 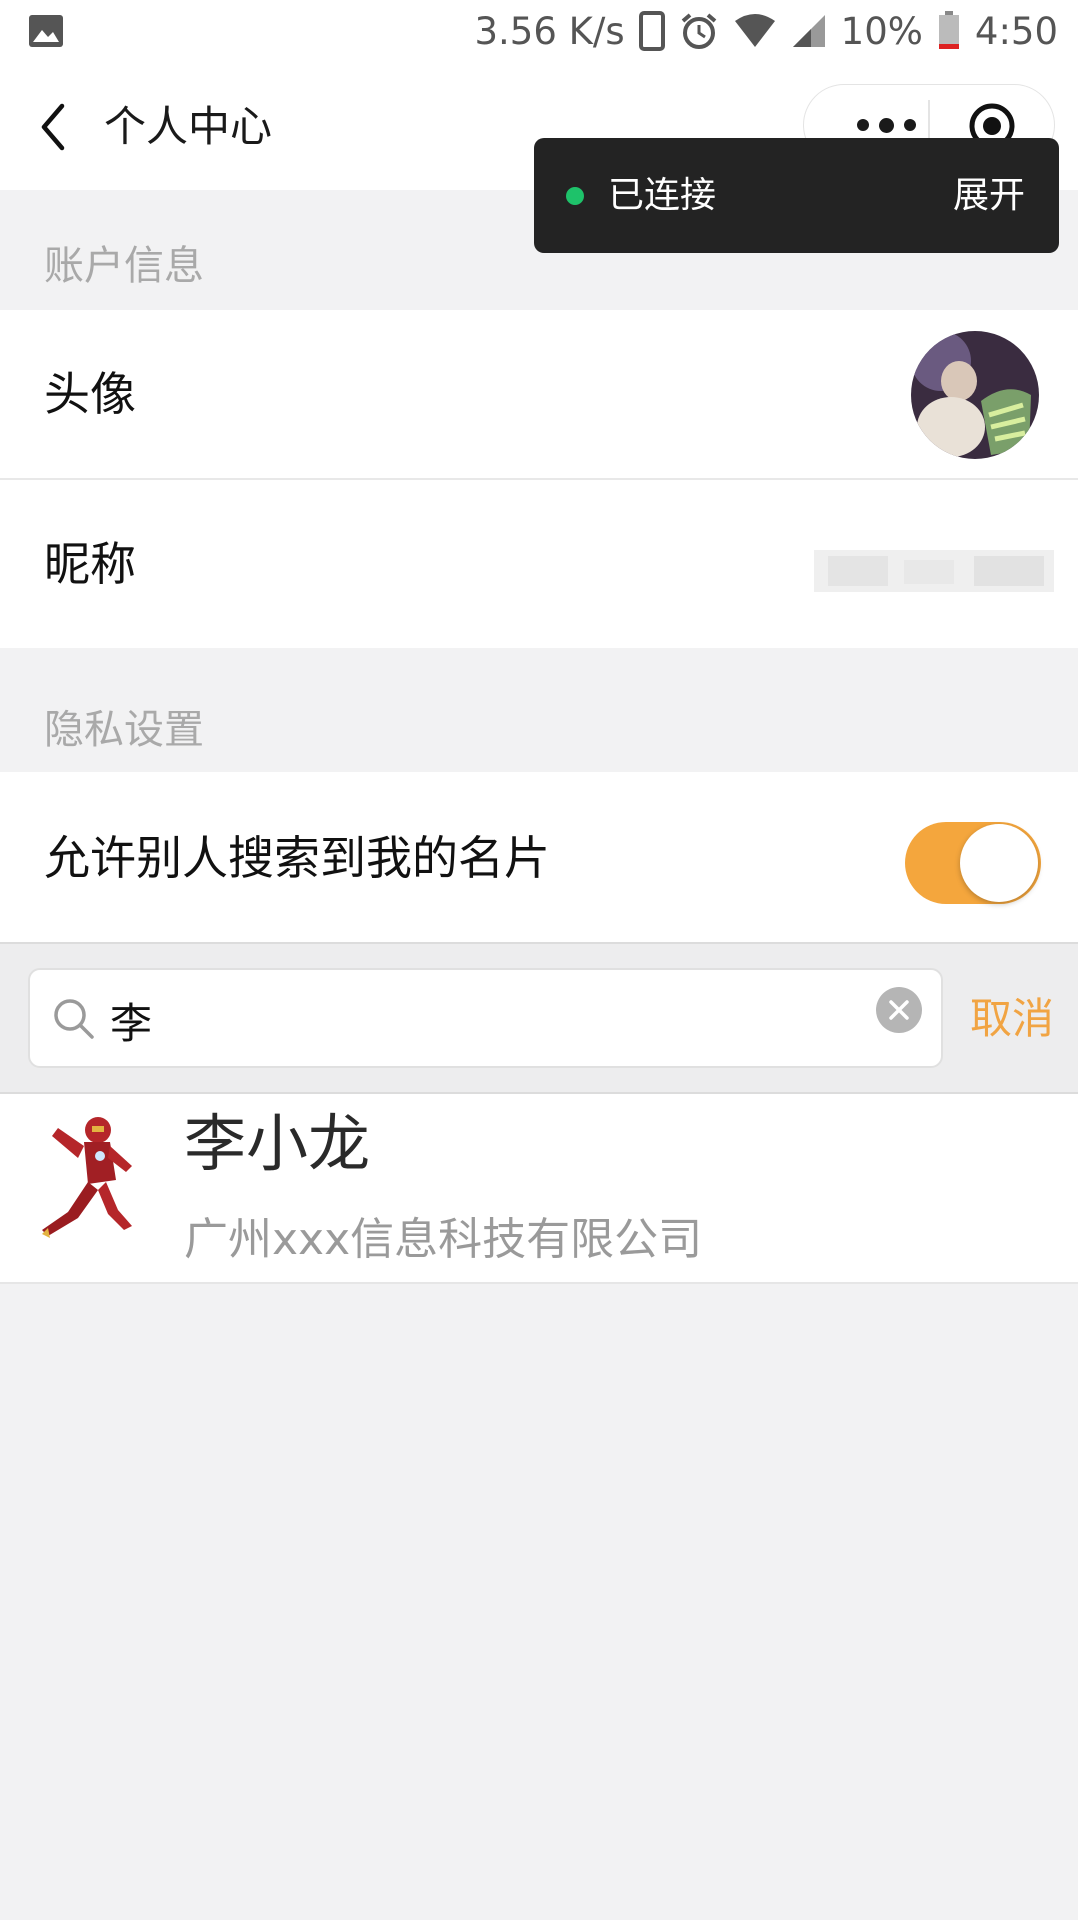 I want to click on search-icon, so click(x=74, y=1019).